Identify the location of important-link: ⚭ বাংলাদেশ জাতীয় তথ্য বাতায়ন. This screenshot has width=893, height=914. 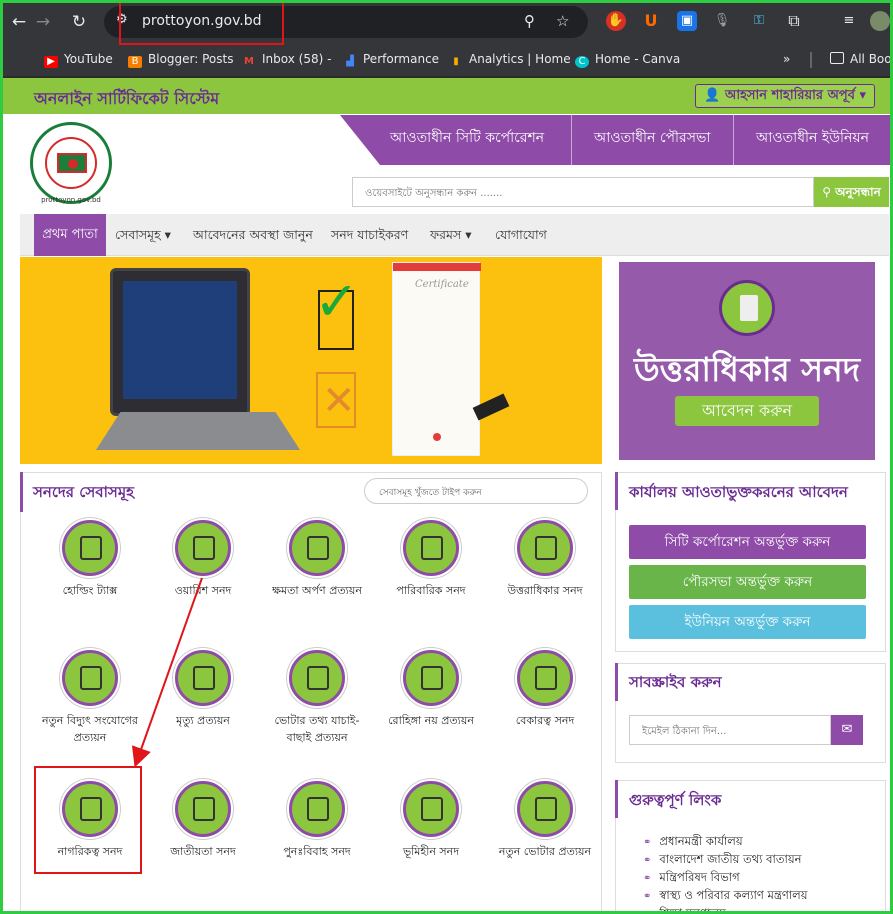
(722, 860).